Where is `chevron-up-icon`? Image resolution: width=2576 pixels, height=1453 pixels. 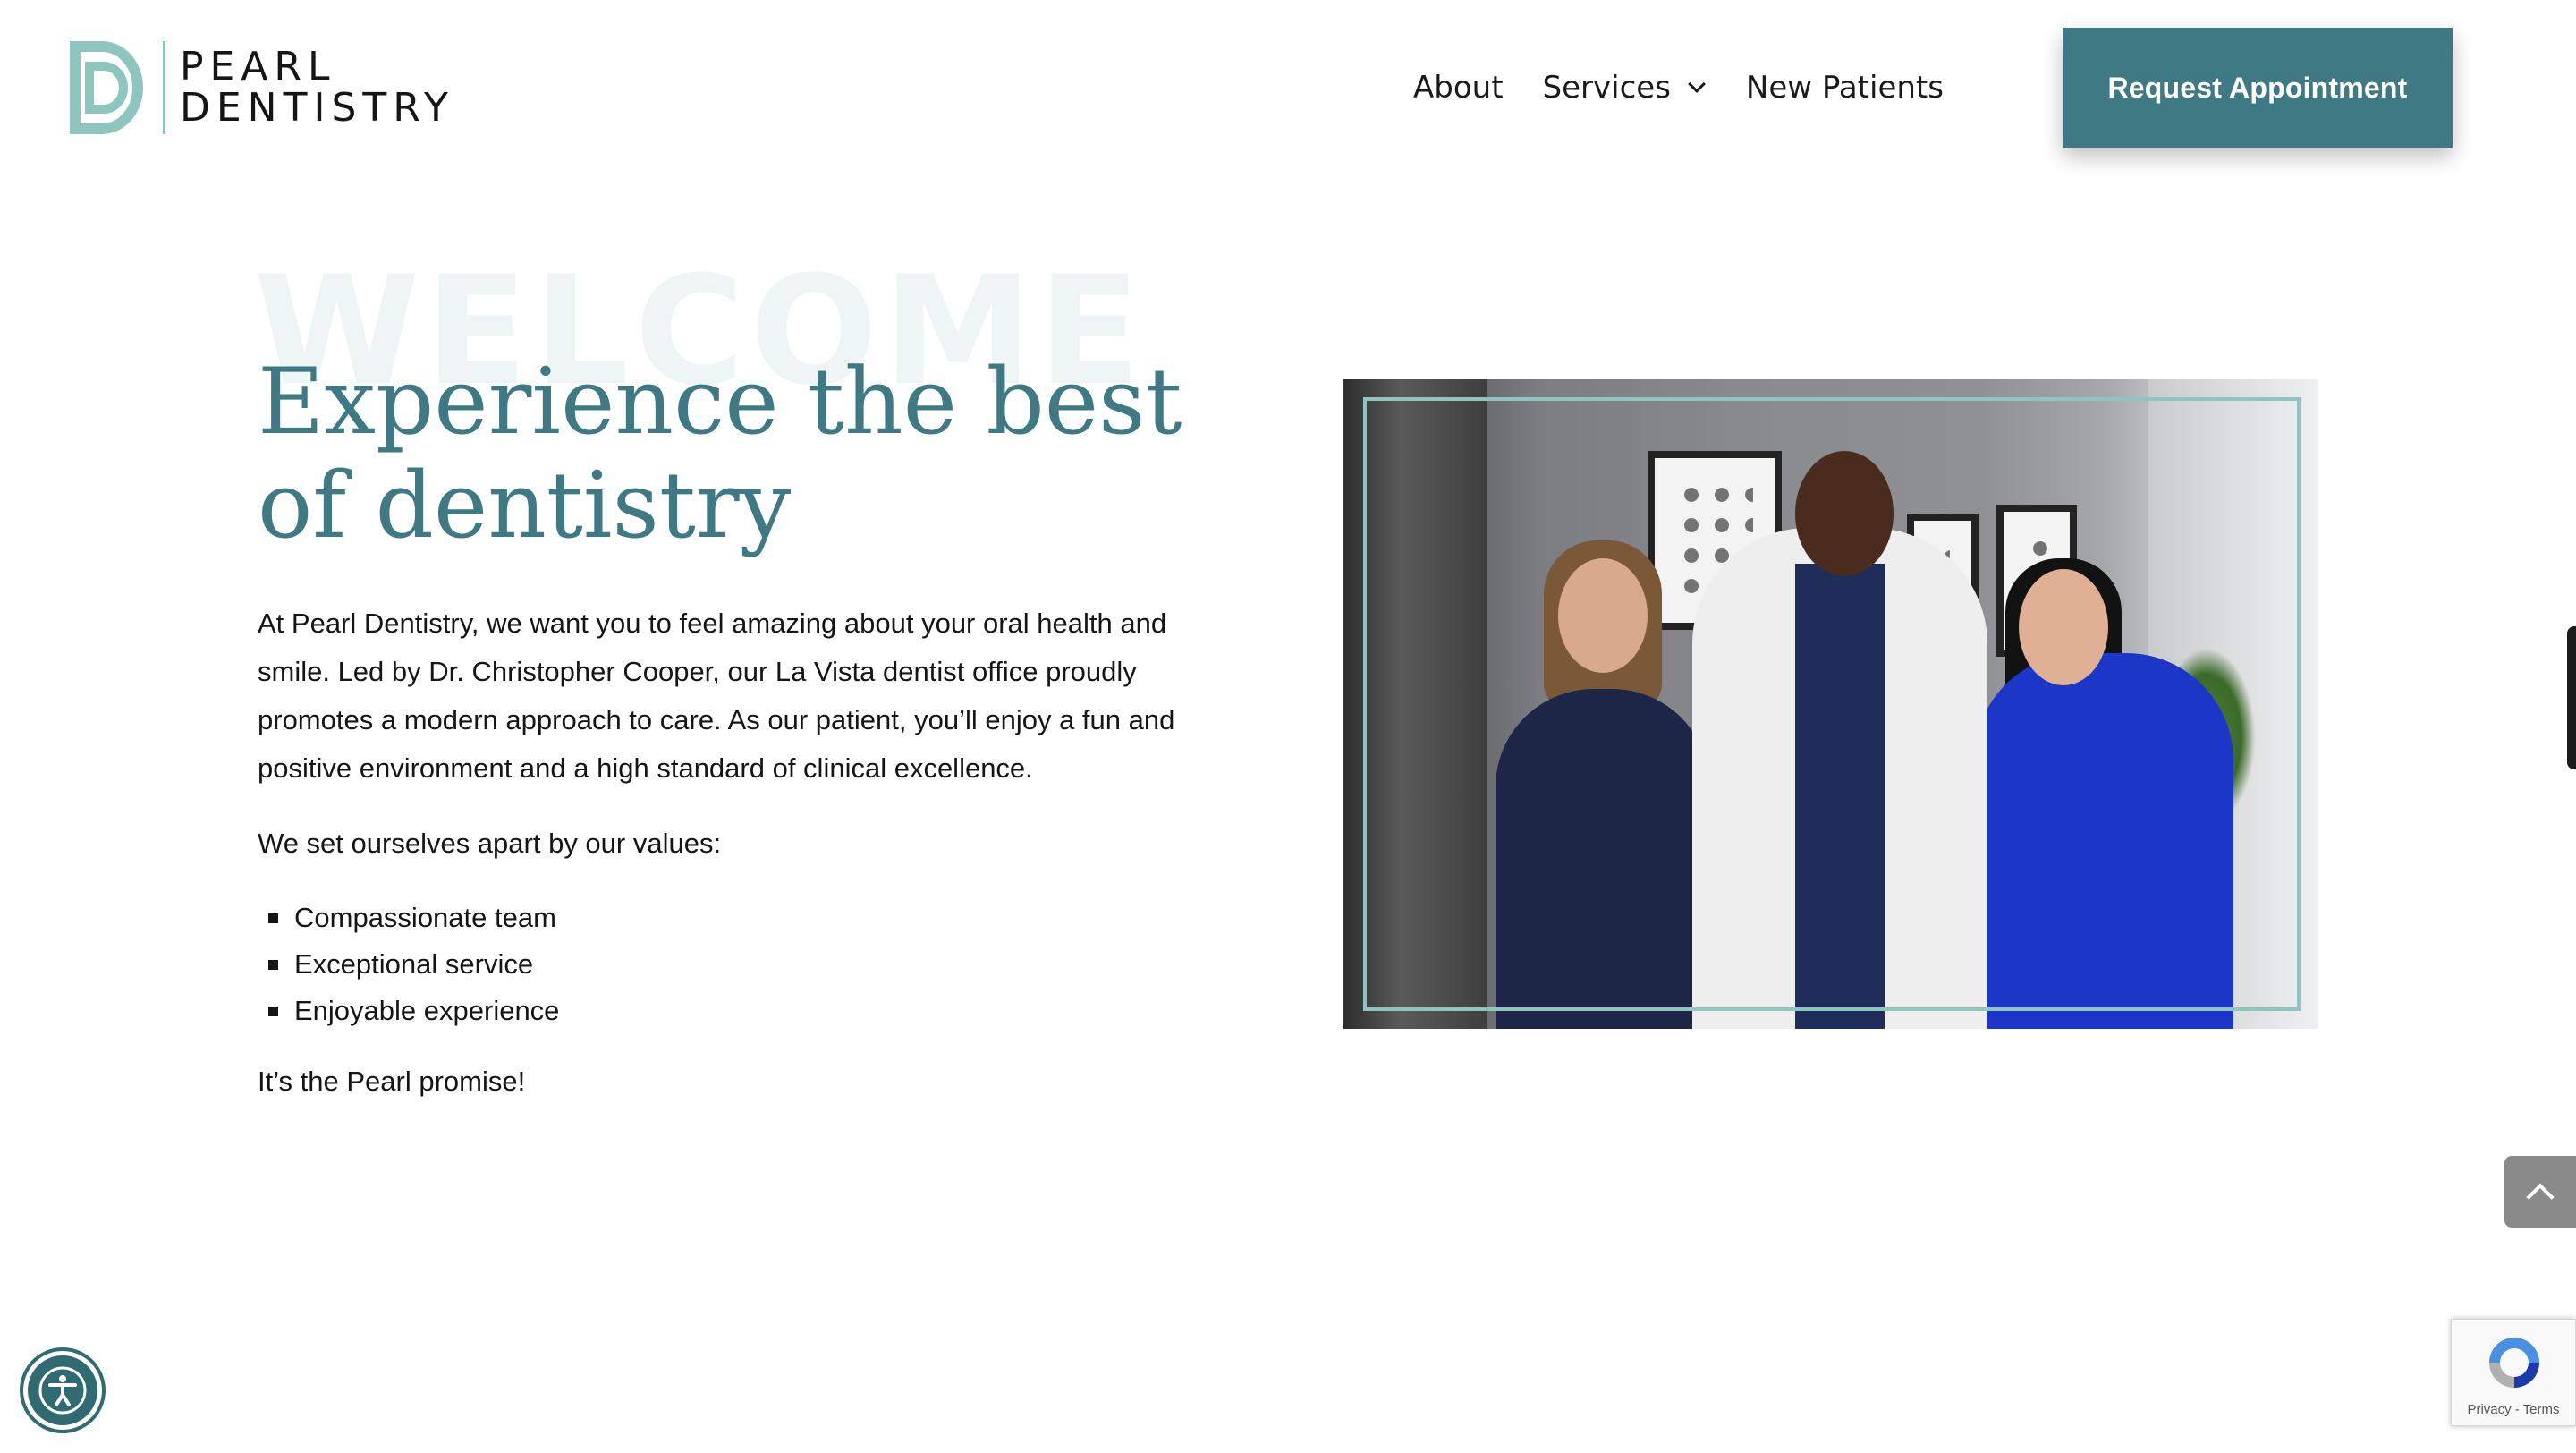 chevron-up-icon is located at coordinates (2540, 1197).